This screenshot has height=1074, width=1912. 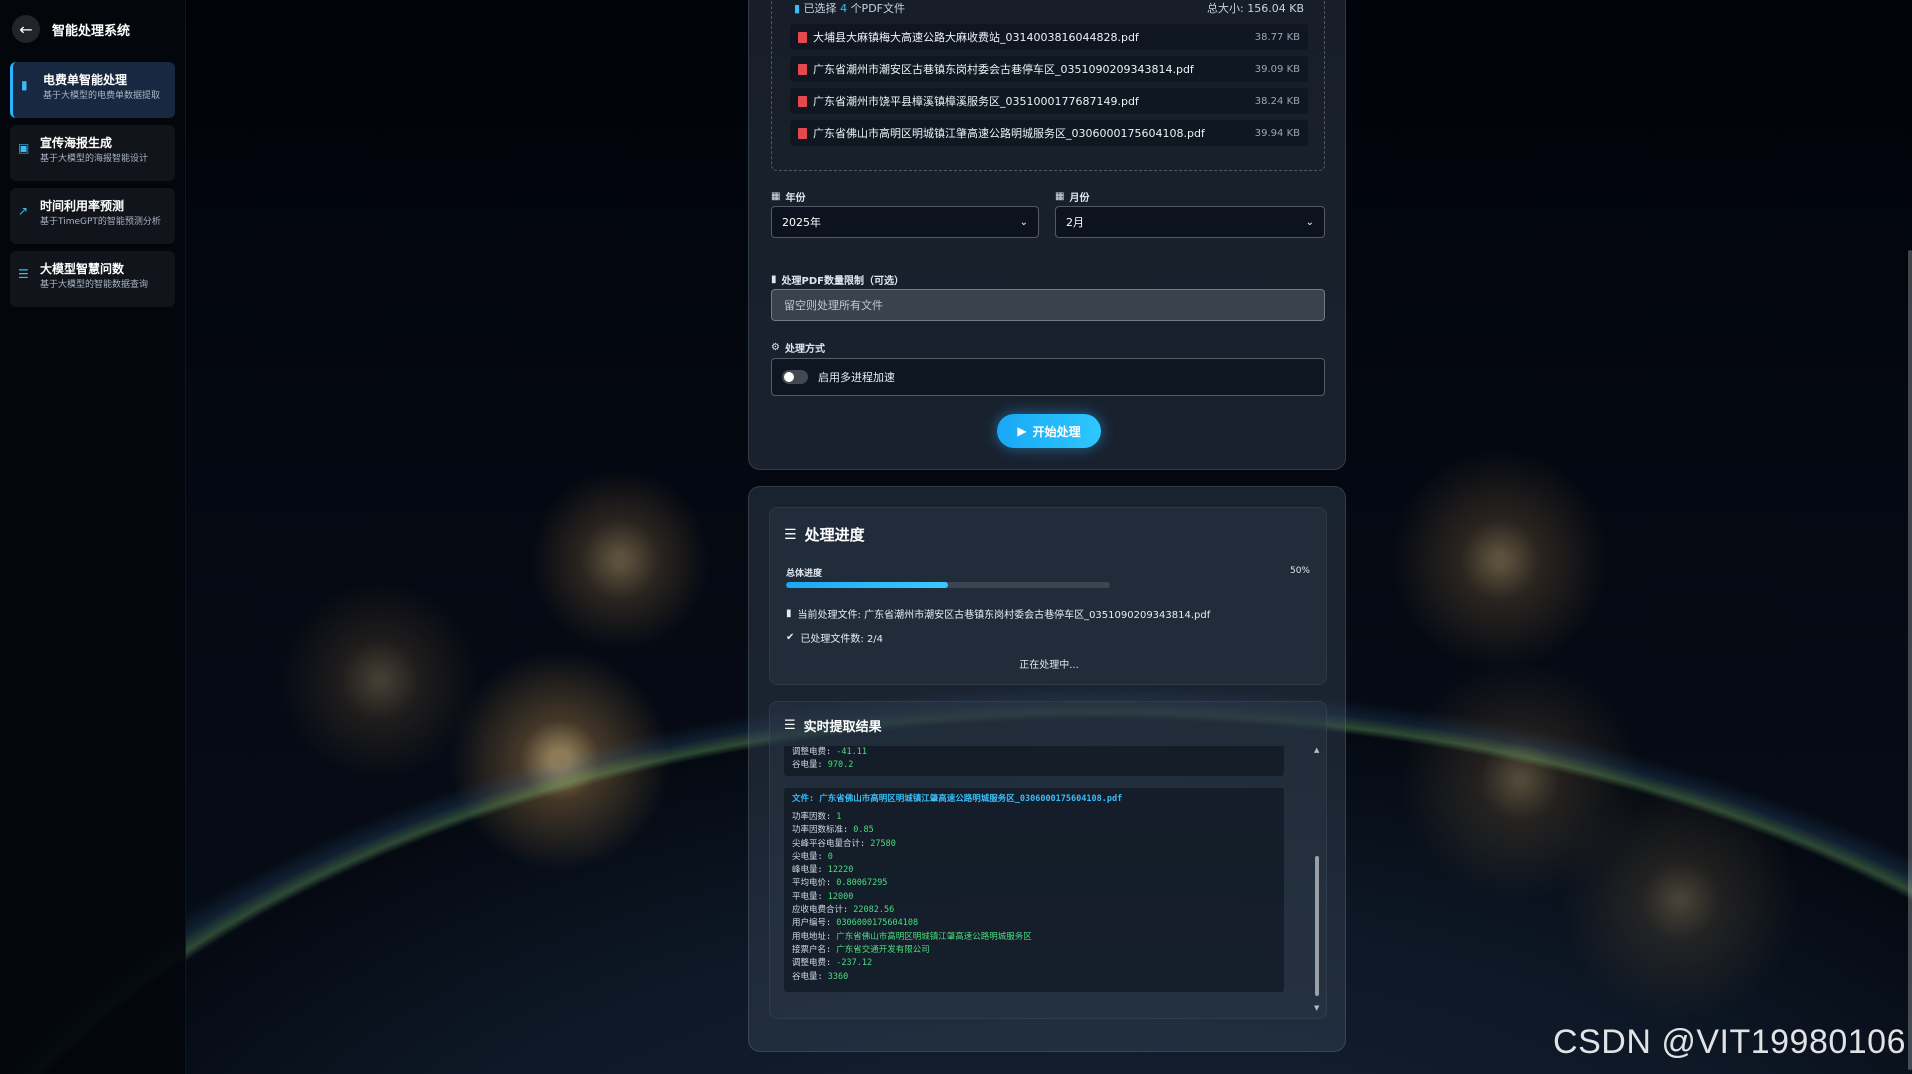 What do you see at coordinates (1034, 761) in the screenshot?
I see `result-block-prev: 调整电费: -41.11 谷电量: 970.2` at bounding box center [1034, 761].